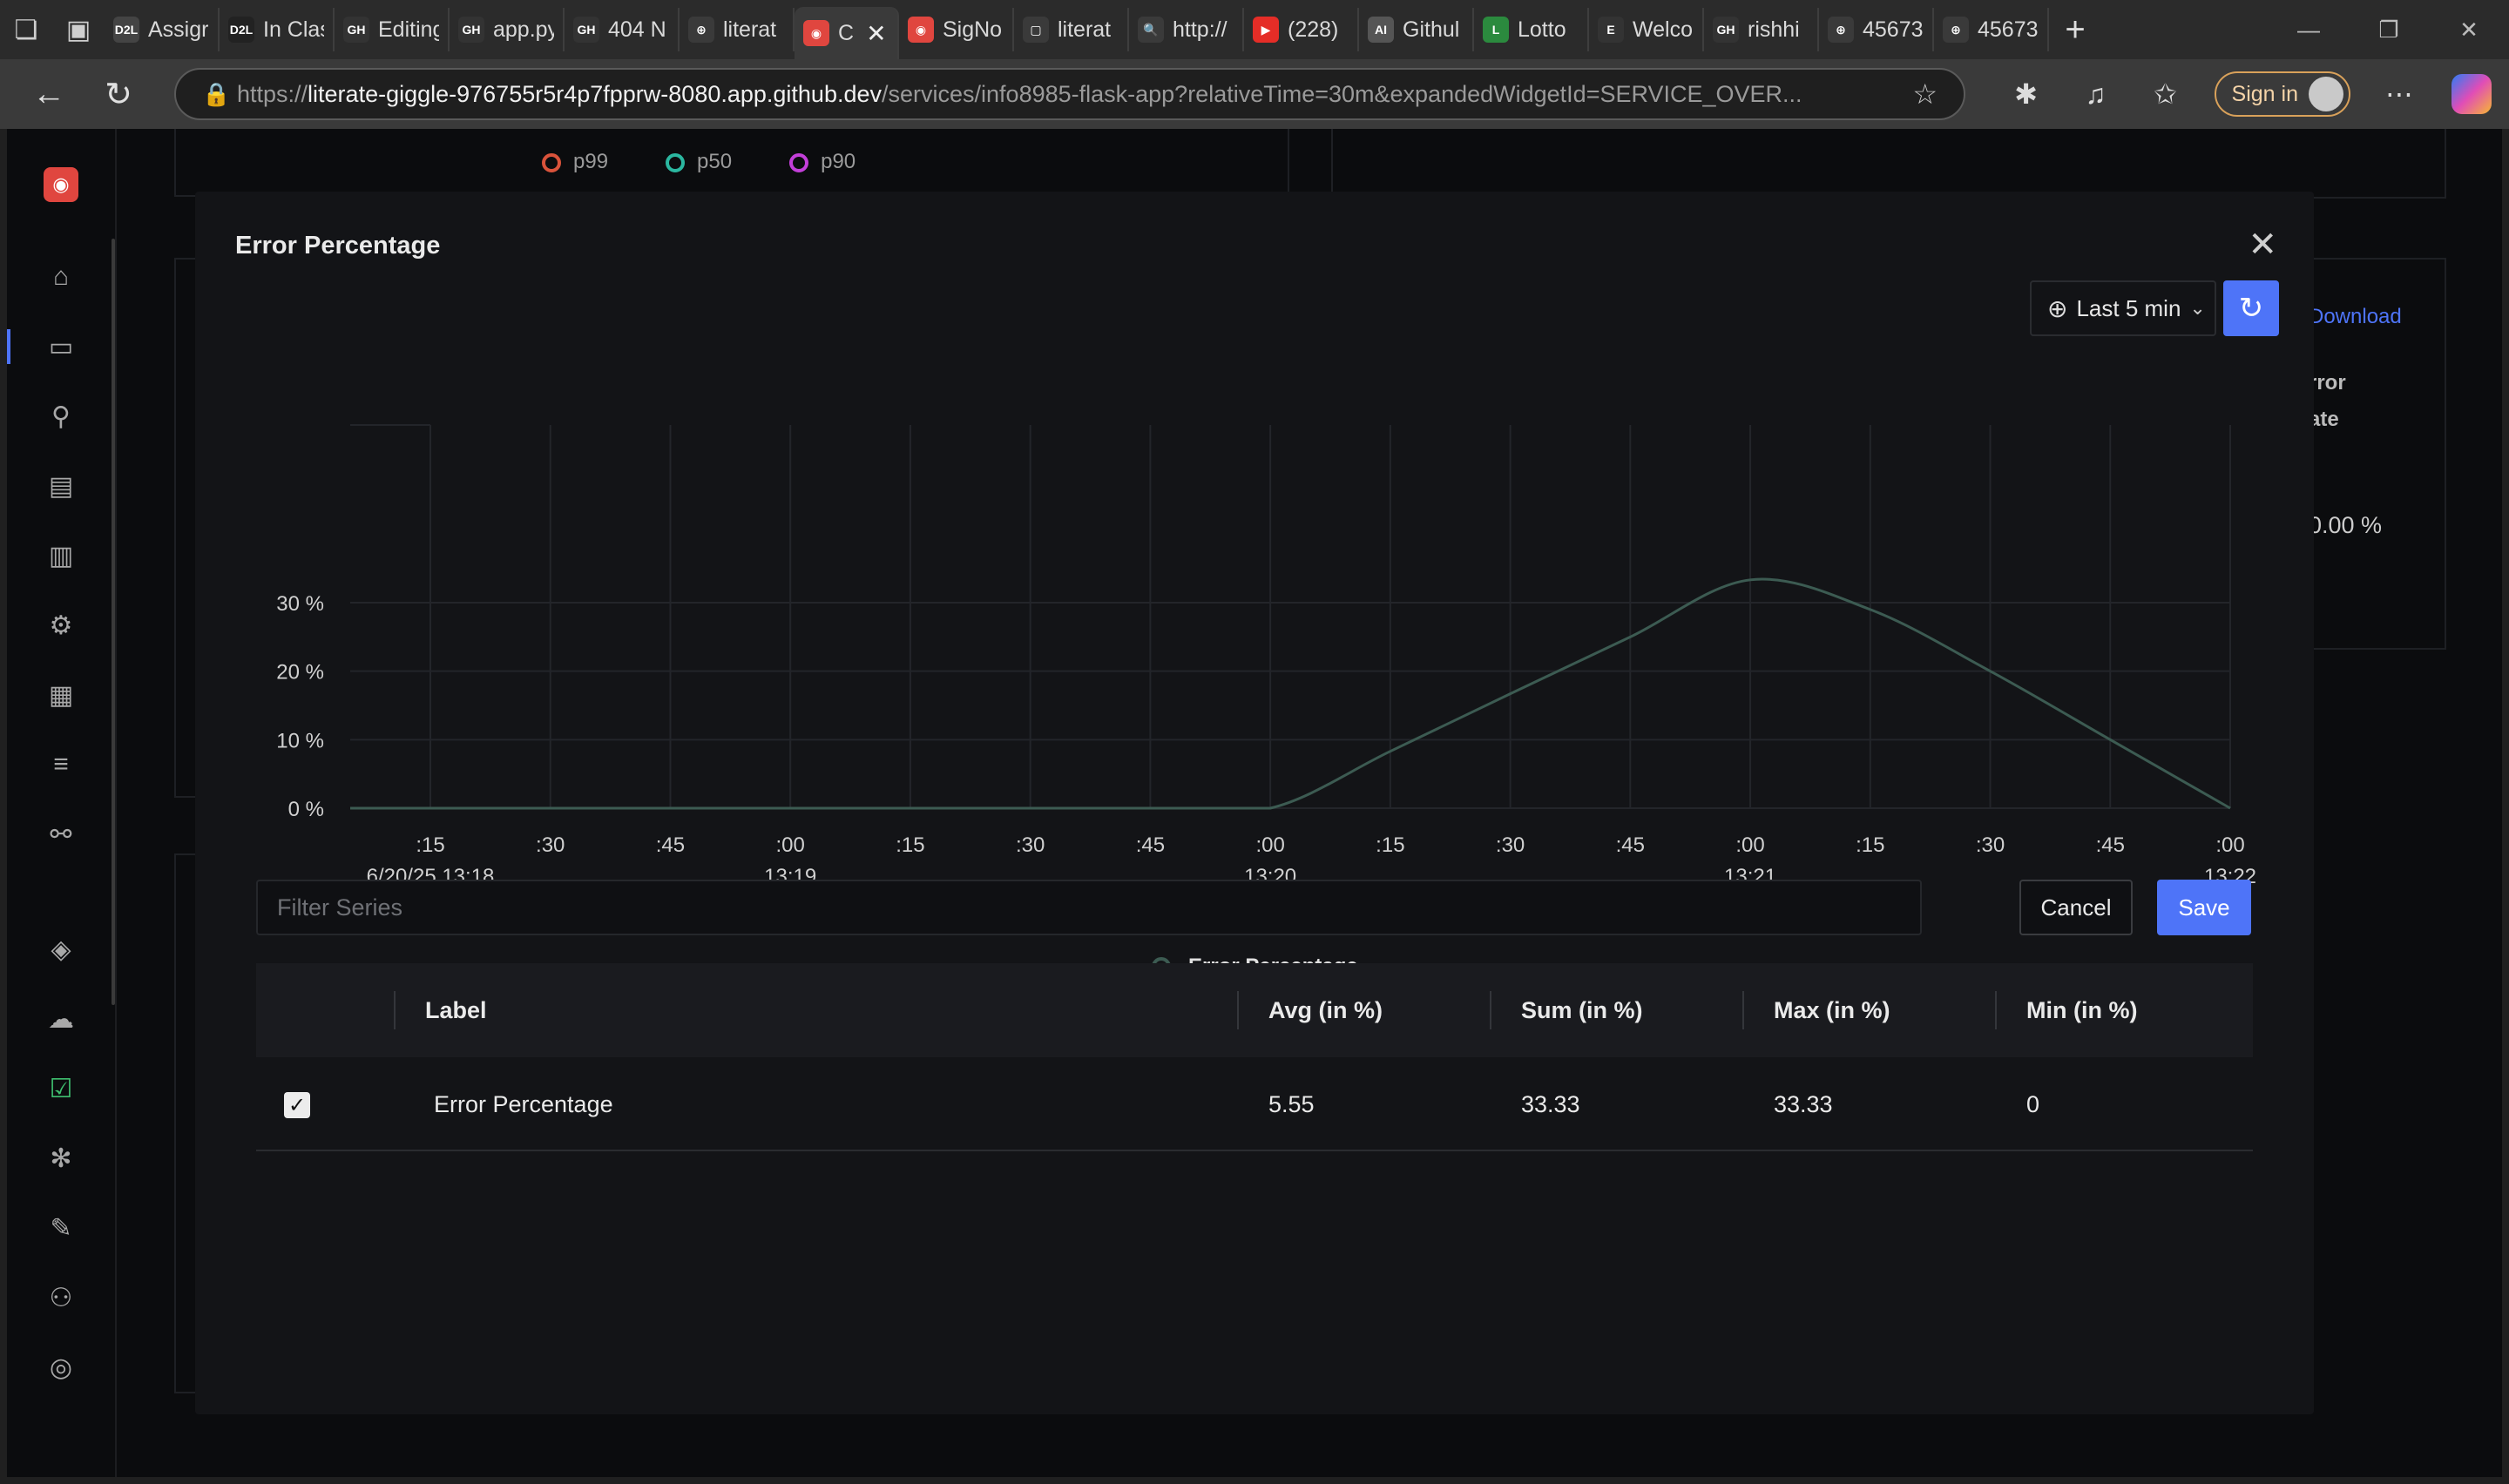 Image resolution: width=2509 pixels, height=1484 pixels. I want to click on integrations-icon: ⚙, so click(61, 625).